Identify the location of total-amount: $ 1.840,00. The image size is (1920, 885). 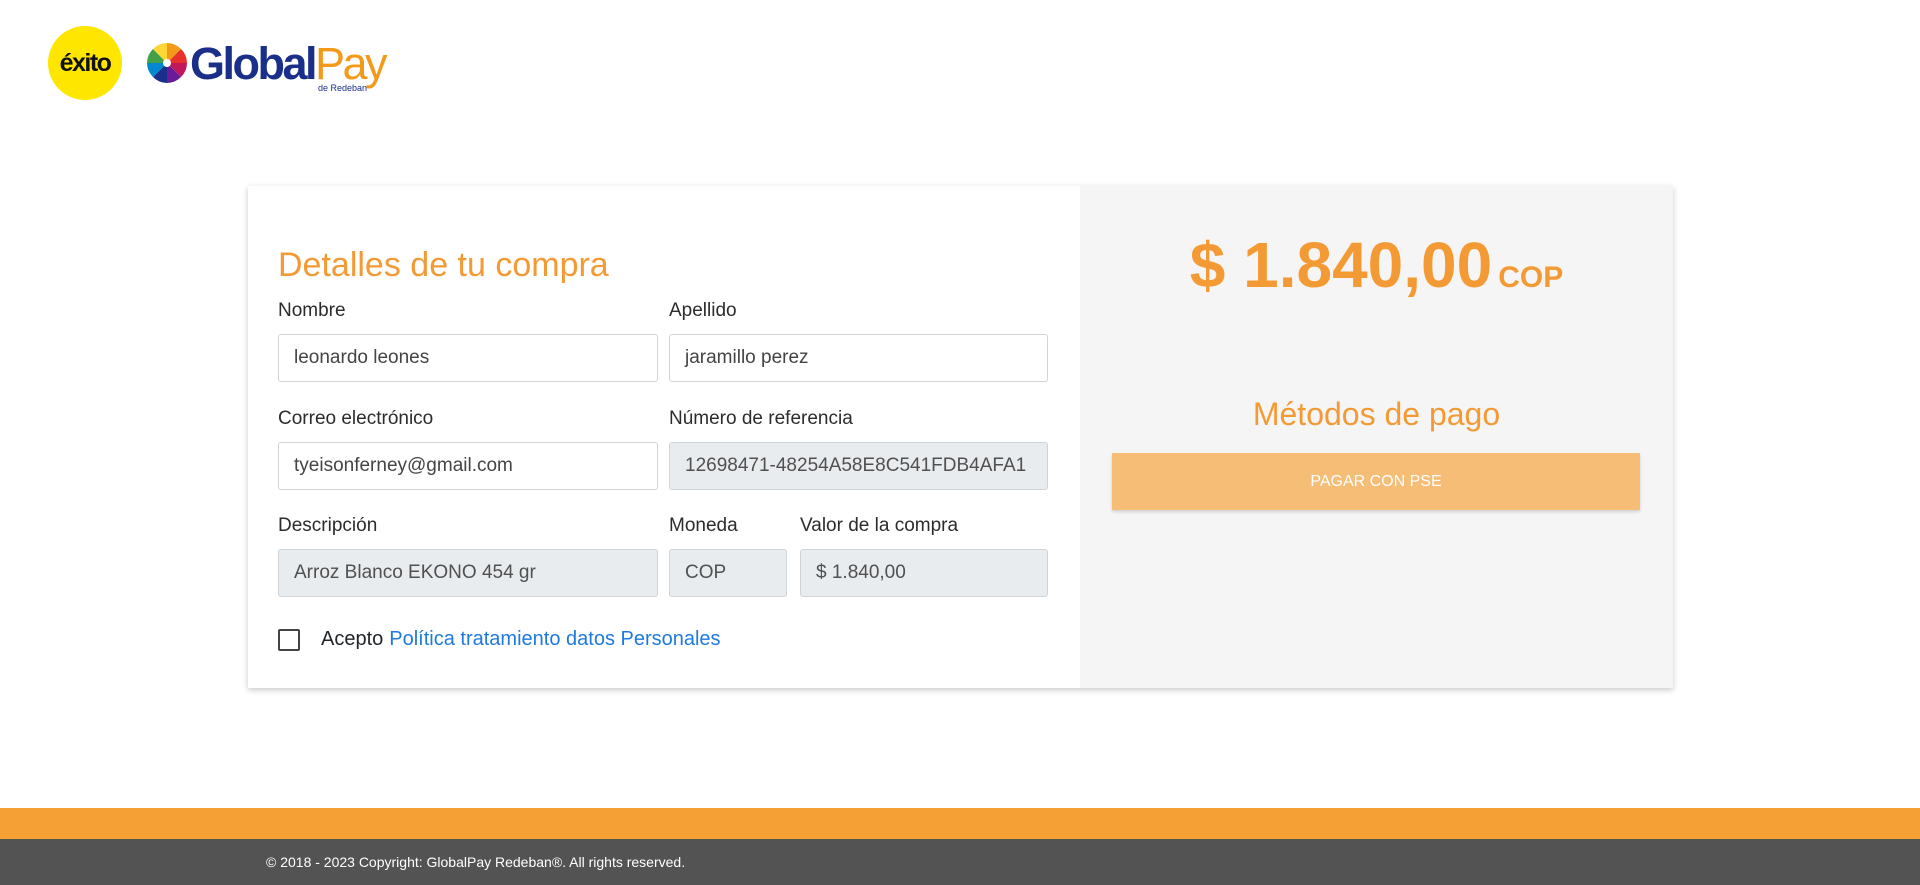
(1341, 265).